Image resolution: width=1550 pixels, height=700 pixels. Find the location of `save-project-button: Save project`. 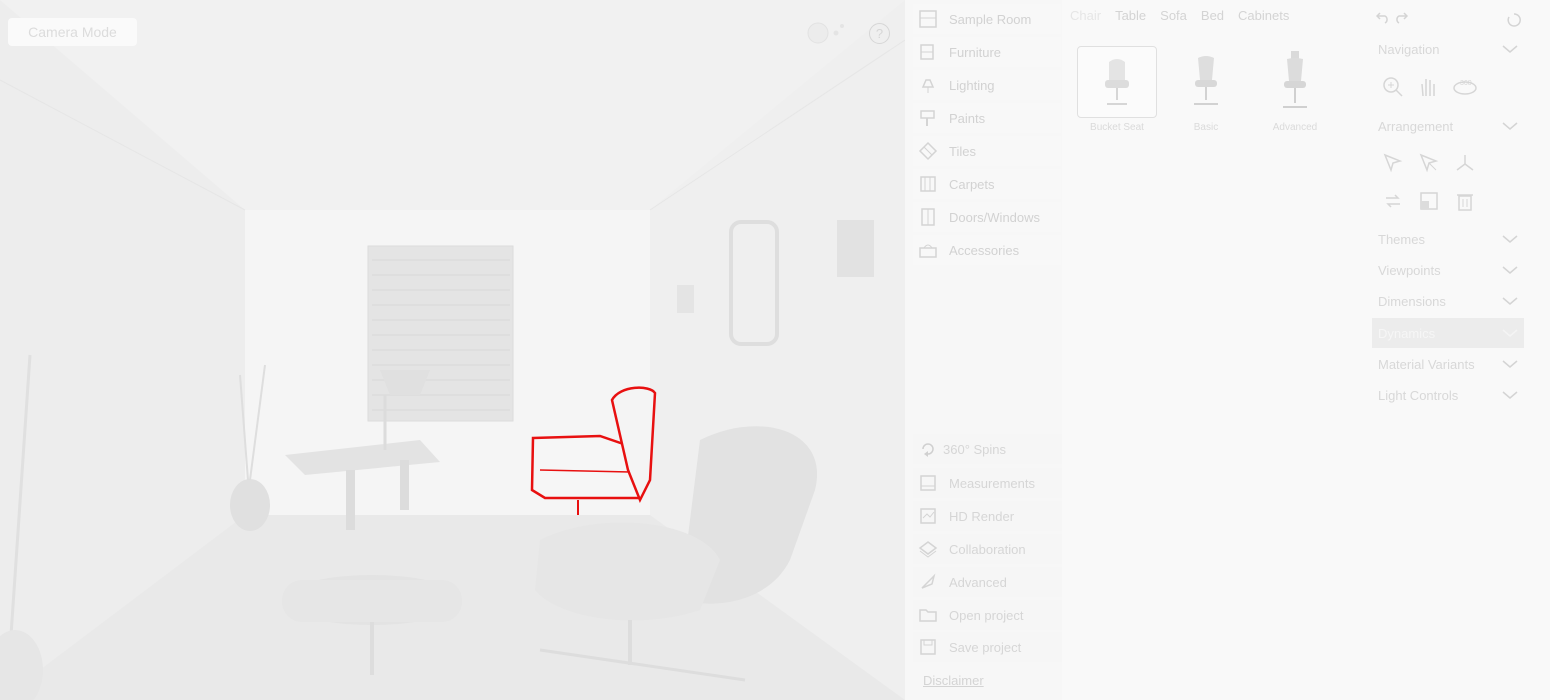

save-project-button: Save project is located at coordinates (988, 647).